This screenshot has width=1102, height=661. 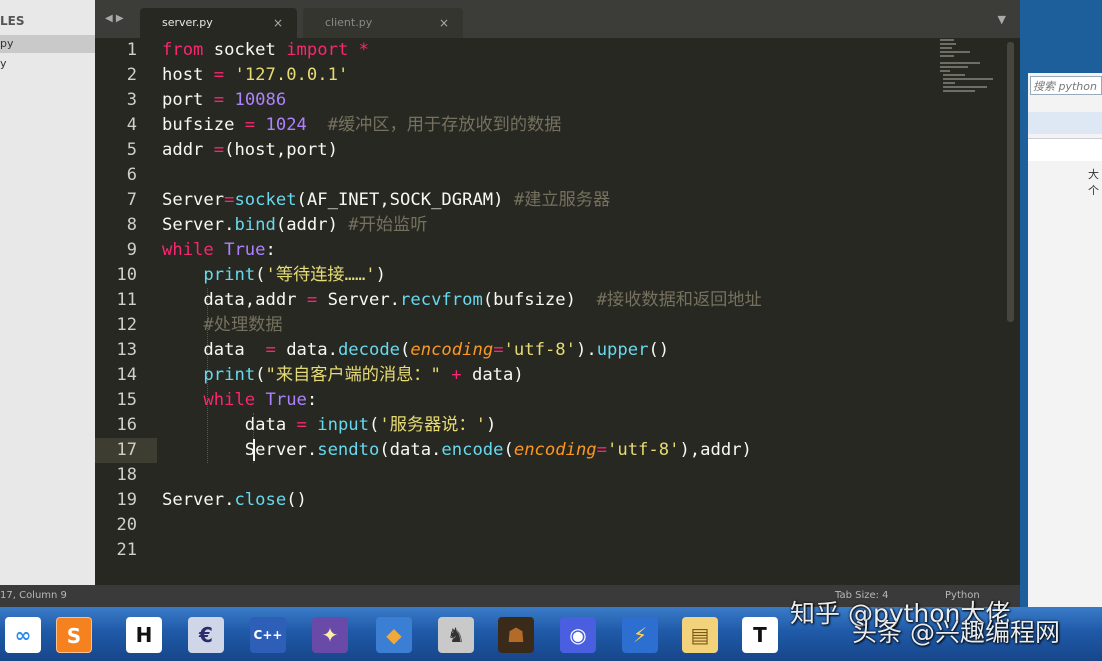 I want to click on sidebar-item-server: py, so click(x=47, y=44).